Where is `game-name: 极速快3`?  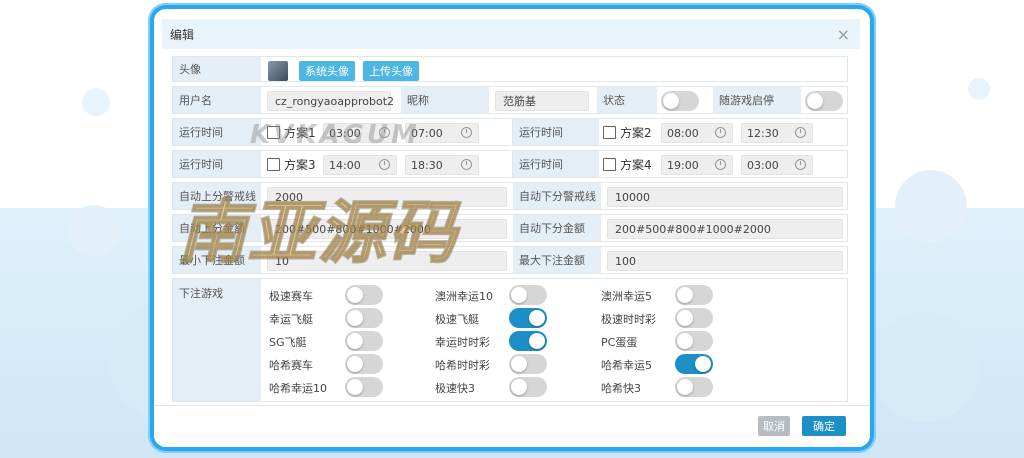 game-name: 极速快3 is located at coordinates (455, 388).